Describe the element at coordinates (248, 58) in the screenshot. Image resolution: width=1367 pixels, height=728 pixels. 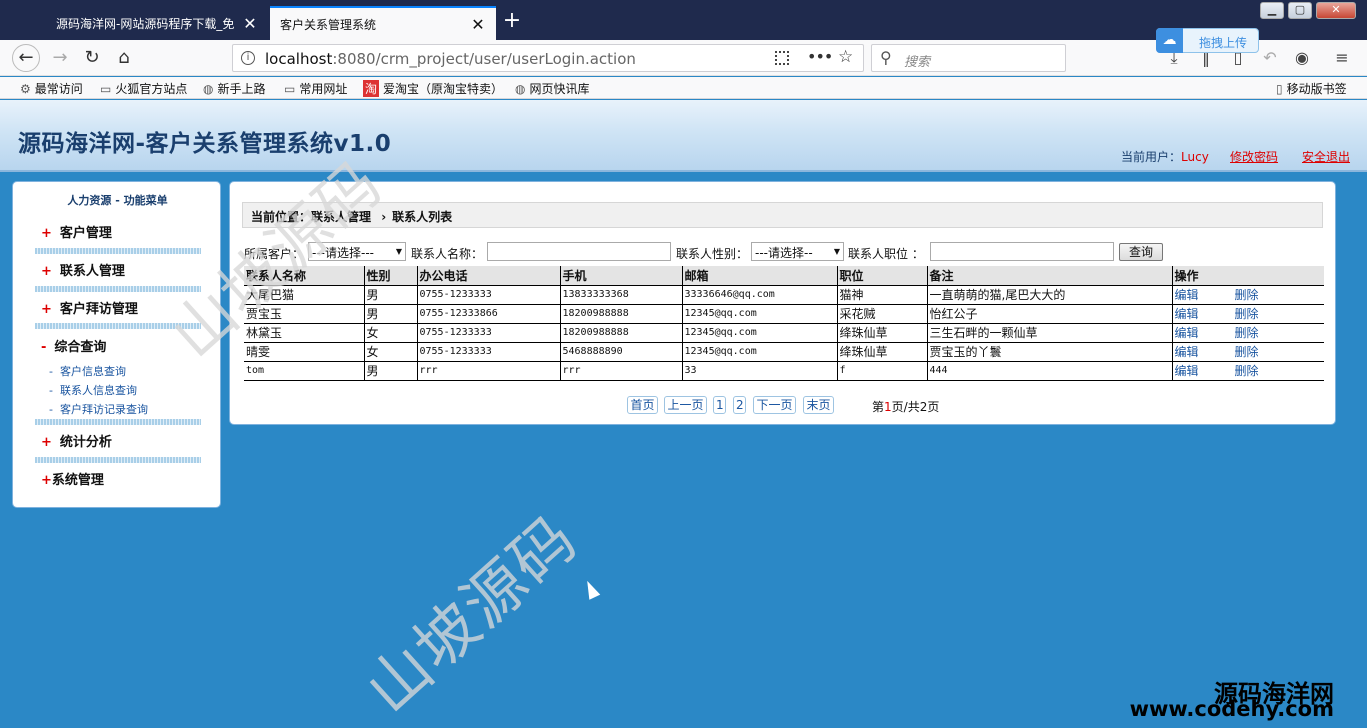
I see `info-icon: i` at that location.